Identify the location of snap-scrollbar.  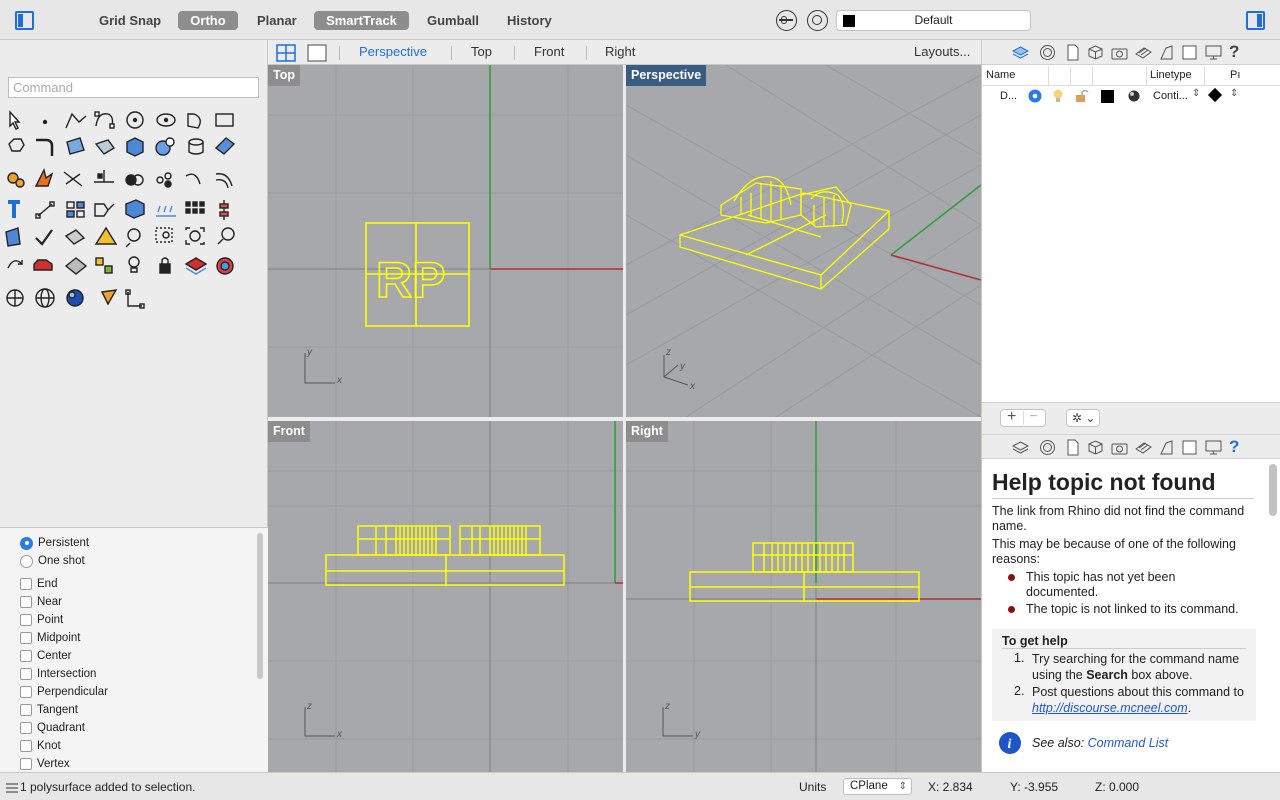
(260, 606).